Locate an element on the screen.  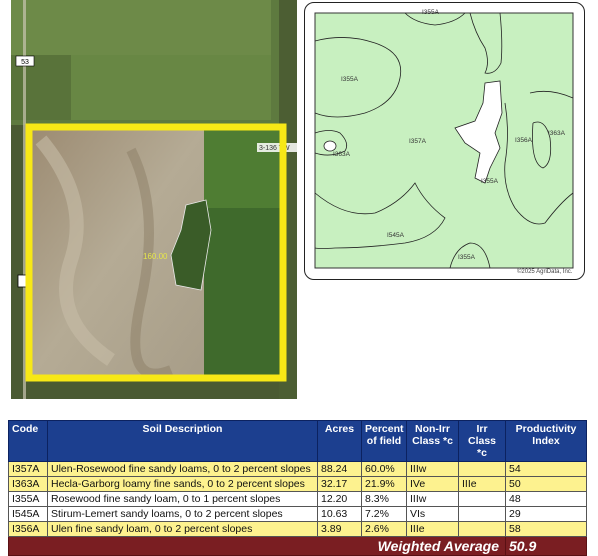
cell-productivity: 29 is located at coordinates (546, 514).